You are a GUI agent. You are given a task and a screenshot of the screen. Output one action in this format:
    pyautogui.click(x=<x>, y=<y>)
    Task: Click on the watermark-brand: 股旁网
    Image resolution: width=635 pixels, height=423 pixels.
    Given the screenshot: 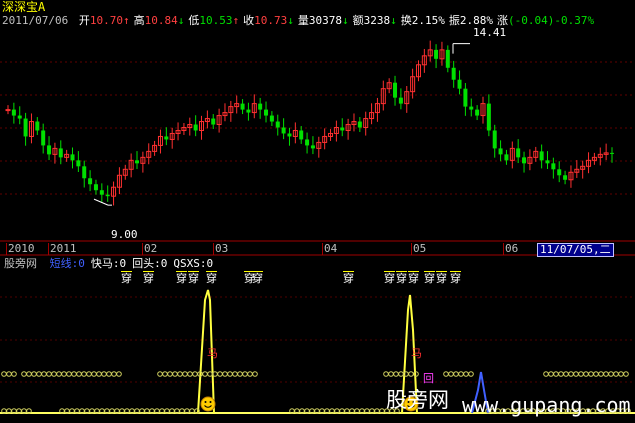 What is the action you would take?
    pyautogui.click(x=417, y=400)
    